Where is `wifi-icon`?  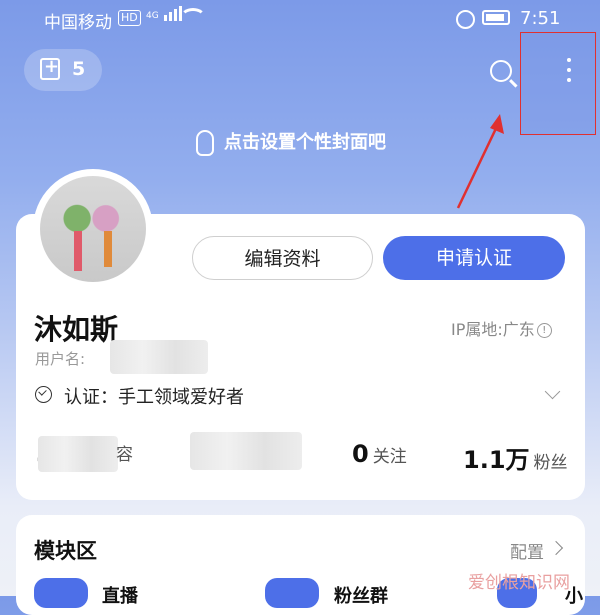 wifi-icon is located at coordinates (193, 18).